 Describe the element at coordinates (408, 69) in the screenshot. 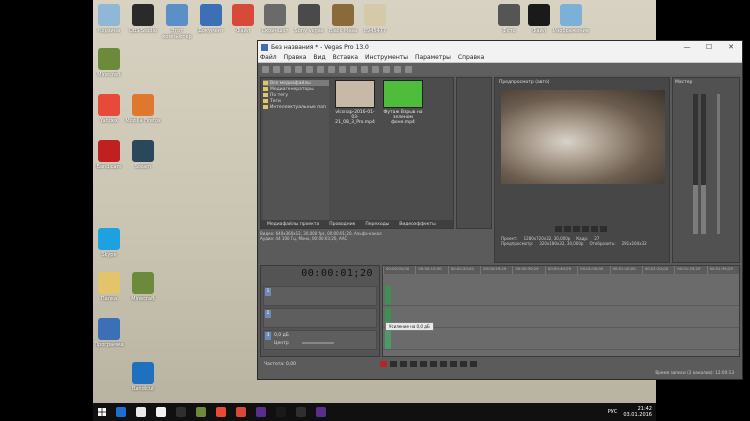

I see `zoom-tool-icon` at that location.